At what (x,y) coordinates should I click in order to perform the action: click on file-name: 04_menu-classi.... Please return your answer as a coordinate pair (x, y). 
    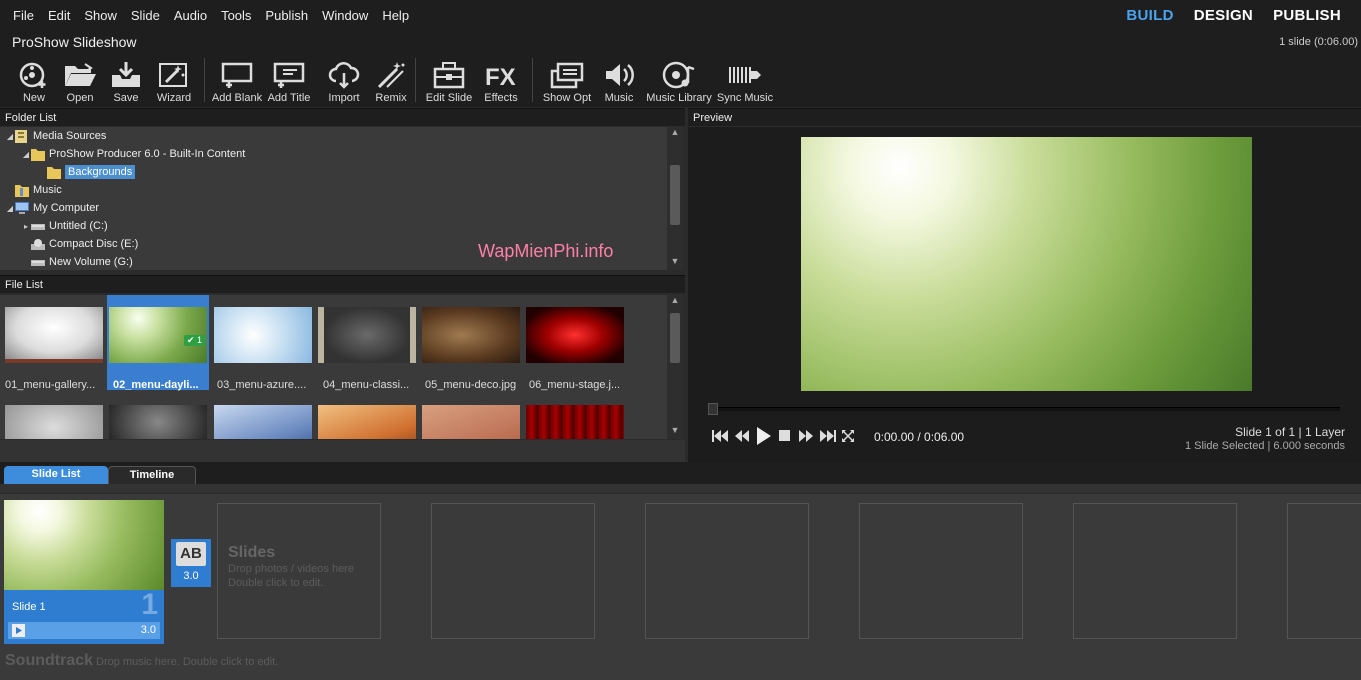
    Looking at the image, I should click on (366, 385).